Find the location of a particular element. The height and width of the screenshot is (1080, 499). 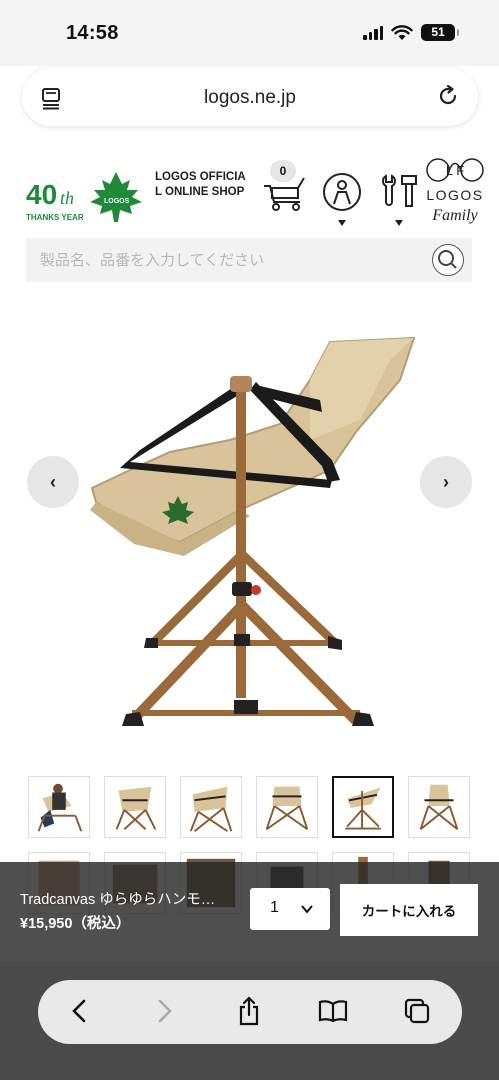

family-logo-text: LOGOS is located at coordinates (454, 195).